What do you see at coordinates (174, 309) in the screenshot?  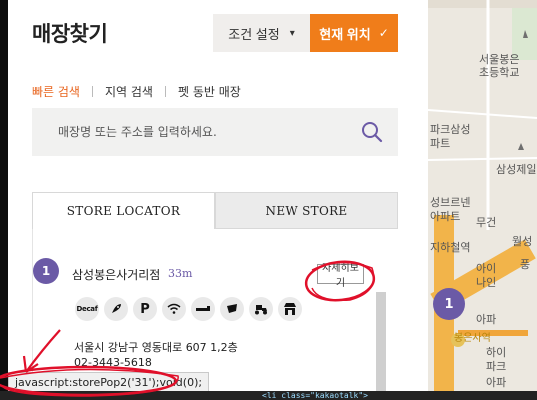 I see `wifi-icon` at bounding box center [174, 309].